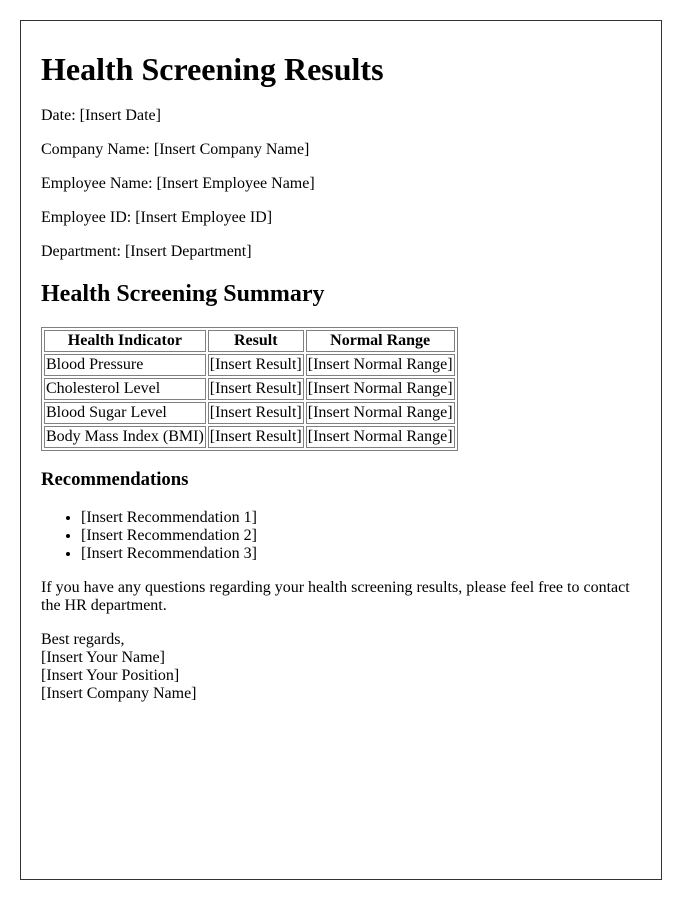 The width and height of the screenshot is (700, 900). What do you see at coordinates (175, 149) in the screenshot?
I see `company-name-field: Company Name: [Insert Company Name]` at bounding box center [175, 149].